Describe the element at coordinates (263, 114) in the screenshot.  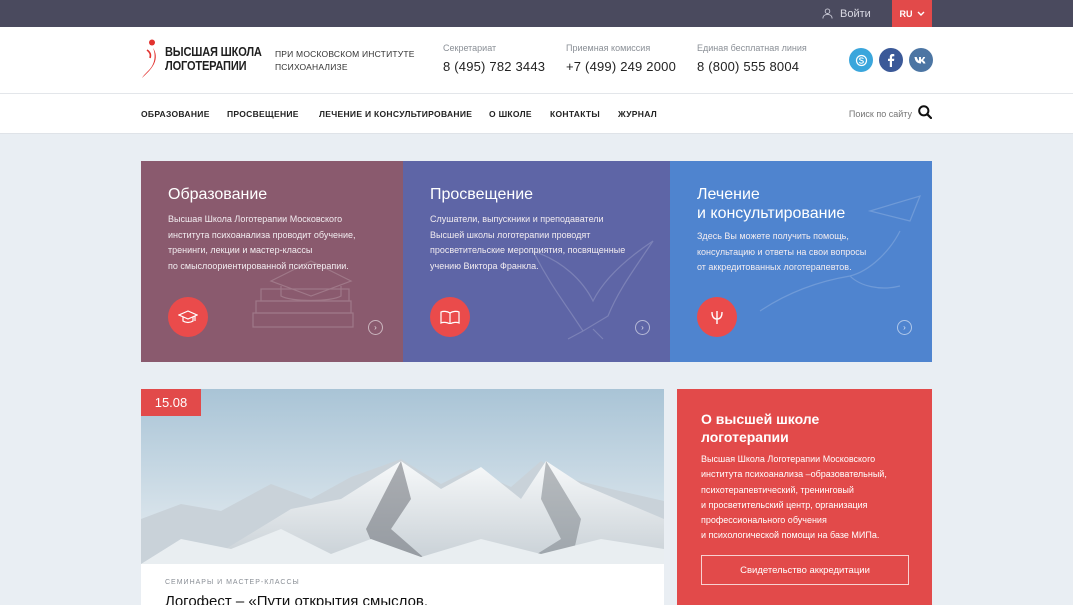
I see `nav-item-enlightenment: ПРОСВЕЩЕНИЕ` at that location.